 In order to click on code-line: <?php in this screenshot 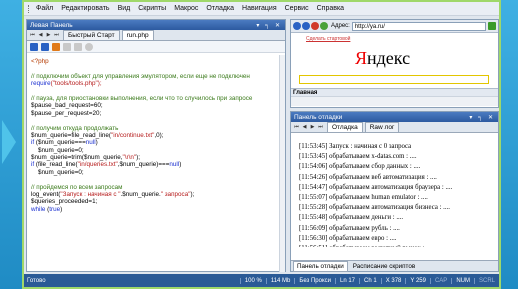, I will do `click(40, 61)`.